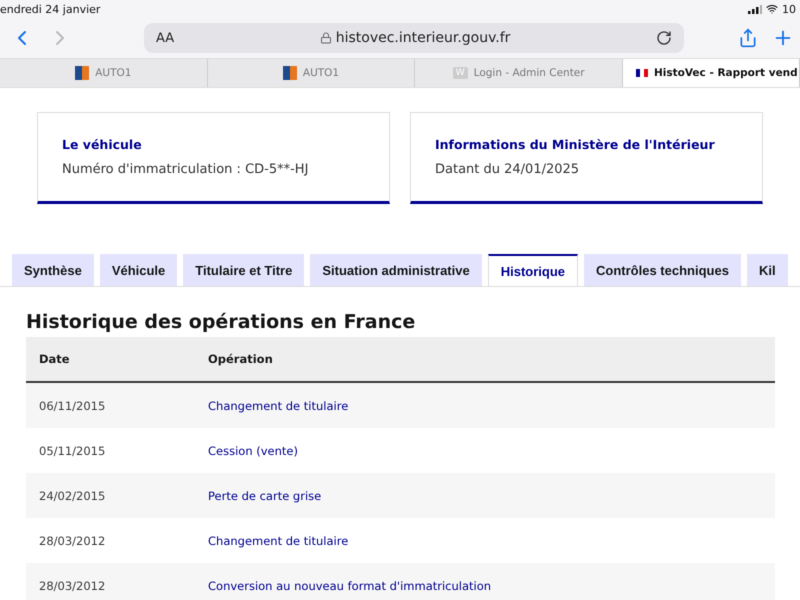 The height and width of the screenshot is (600, 800). What do you see at coordinates (789, 9) in the screenshot?
I see `battery-level: 10` at bounding box center [789, 9].